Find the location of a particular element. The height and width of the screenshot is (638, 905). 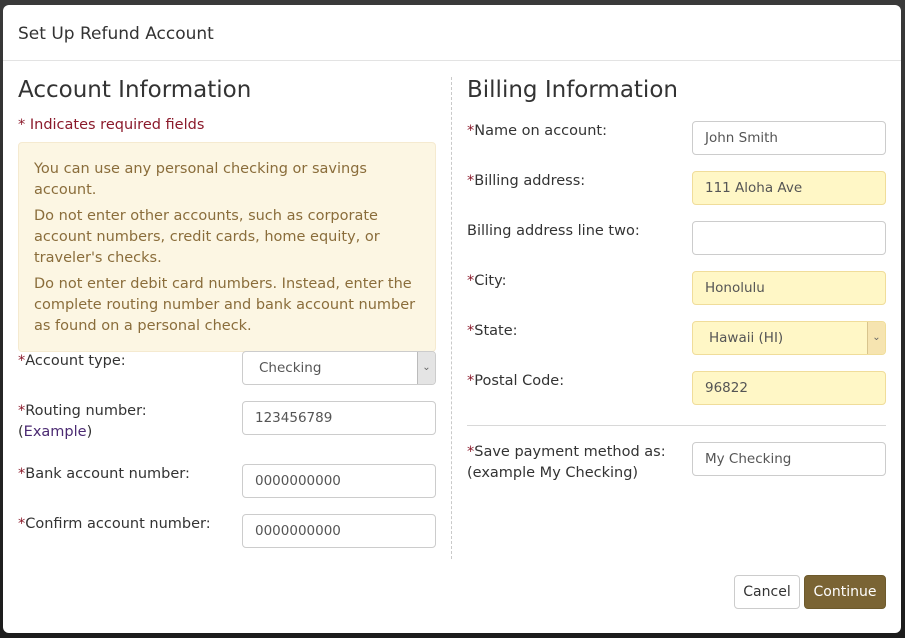

postal-code-input: 96822 is located at coordinates (789, 388).